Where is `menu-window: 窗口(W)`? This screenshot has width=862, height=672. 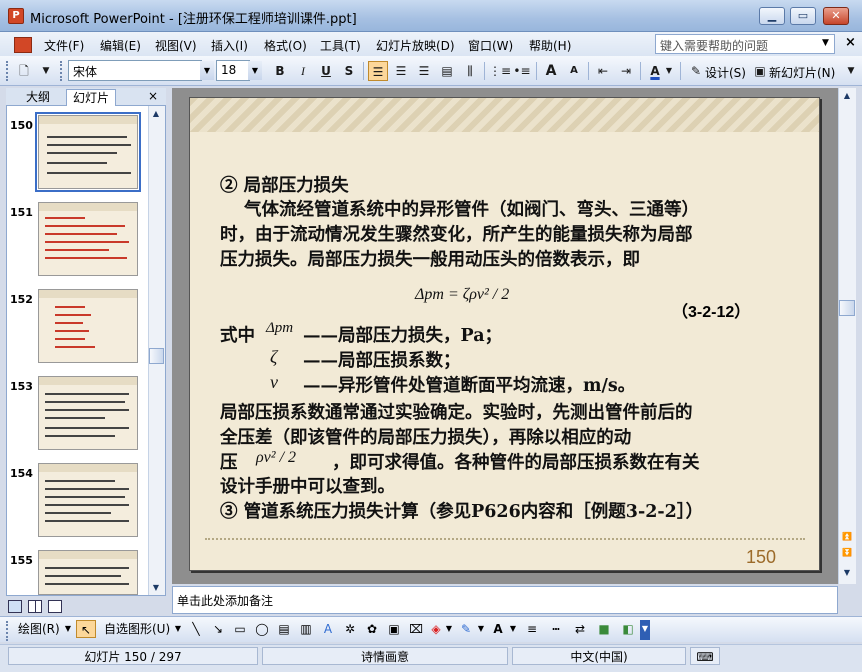 menu-window: 窗口(W) is located at coordinates (490, 45).